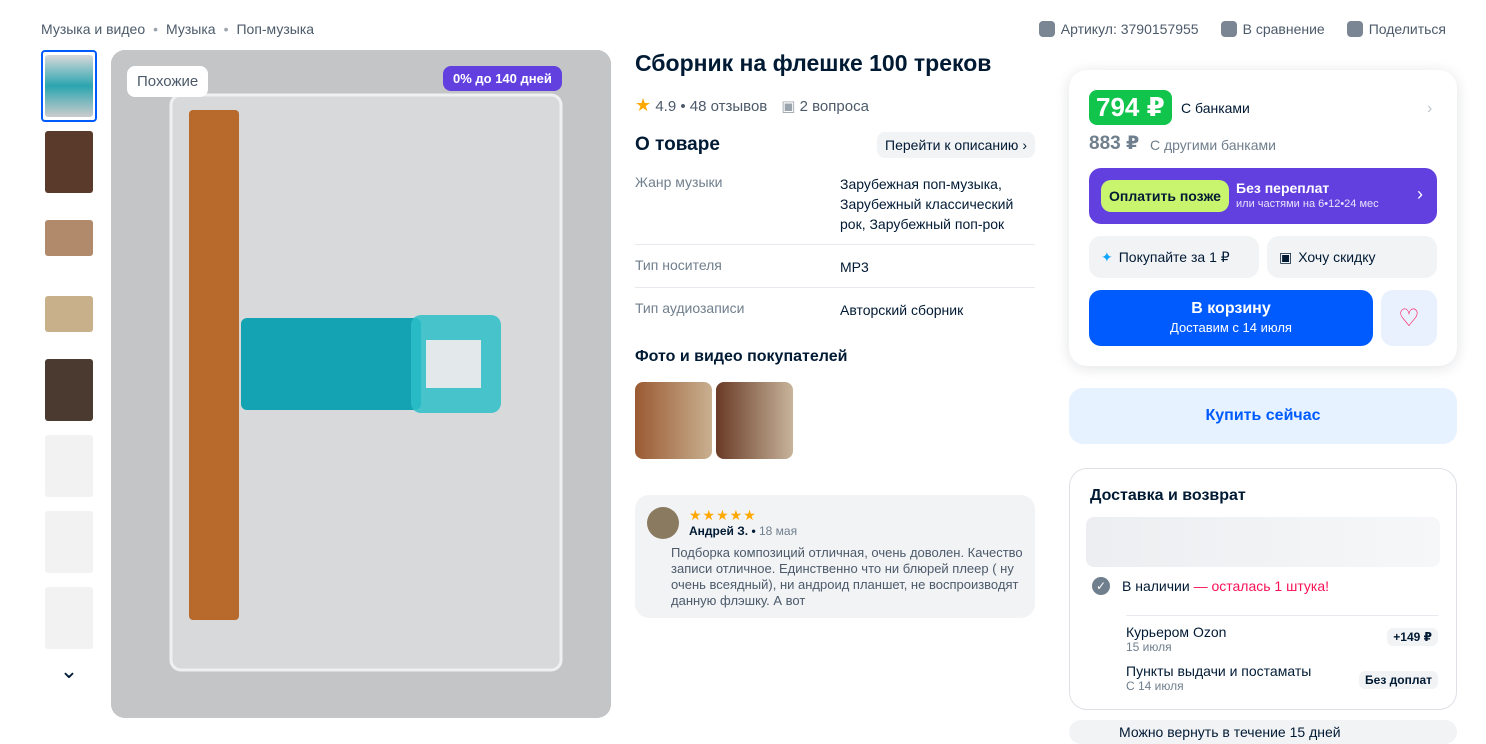 This screenshot has height=744, width=1486. Describe the element at coordinates (1263, 542) in the screenshot. I see `blurred-area` at that location.